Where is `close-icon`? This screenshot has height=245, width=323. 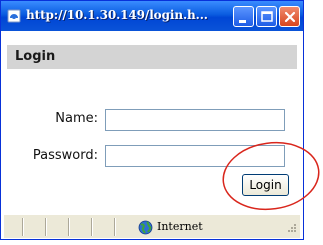 close-icon is located at coordinates (290, 17).